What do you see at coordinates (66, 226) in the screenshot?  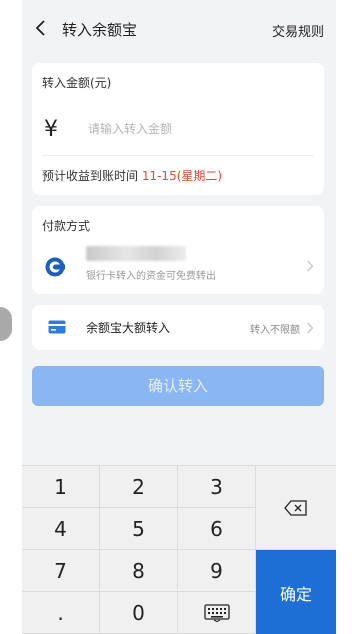 I see `payment-method-label: 付款方式` at bounding box center [66, 226].